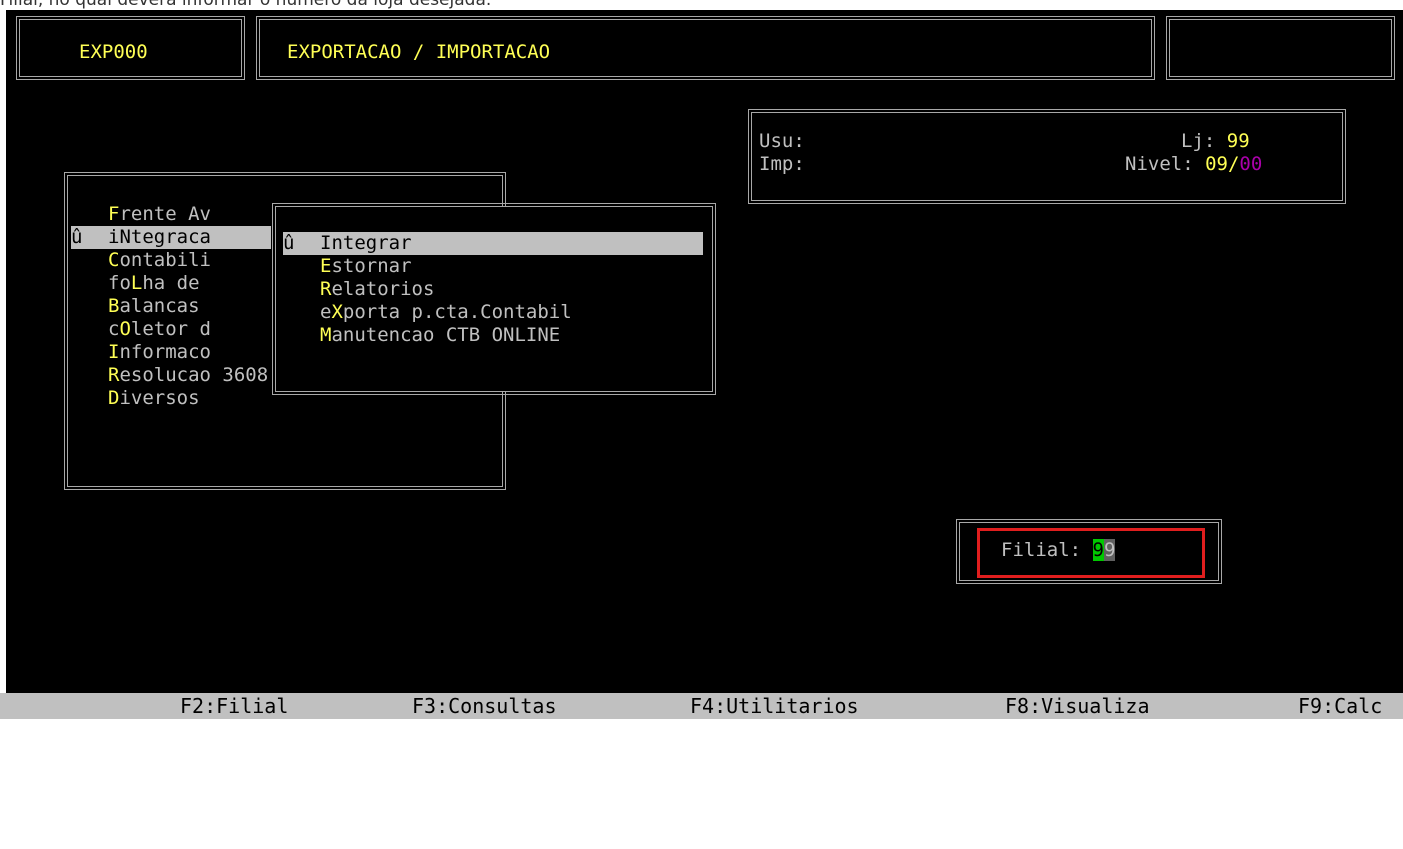  I want to click on main-menu-item: cOletor d, so click(141, 329).